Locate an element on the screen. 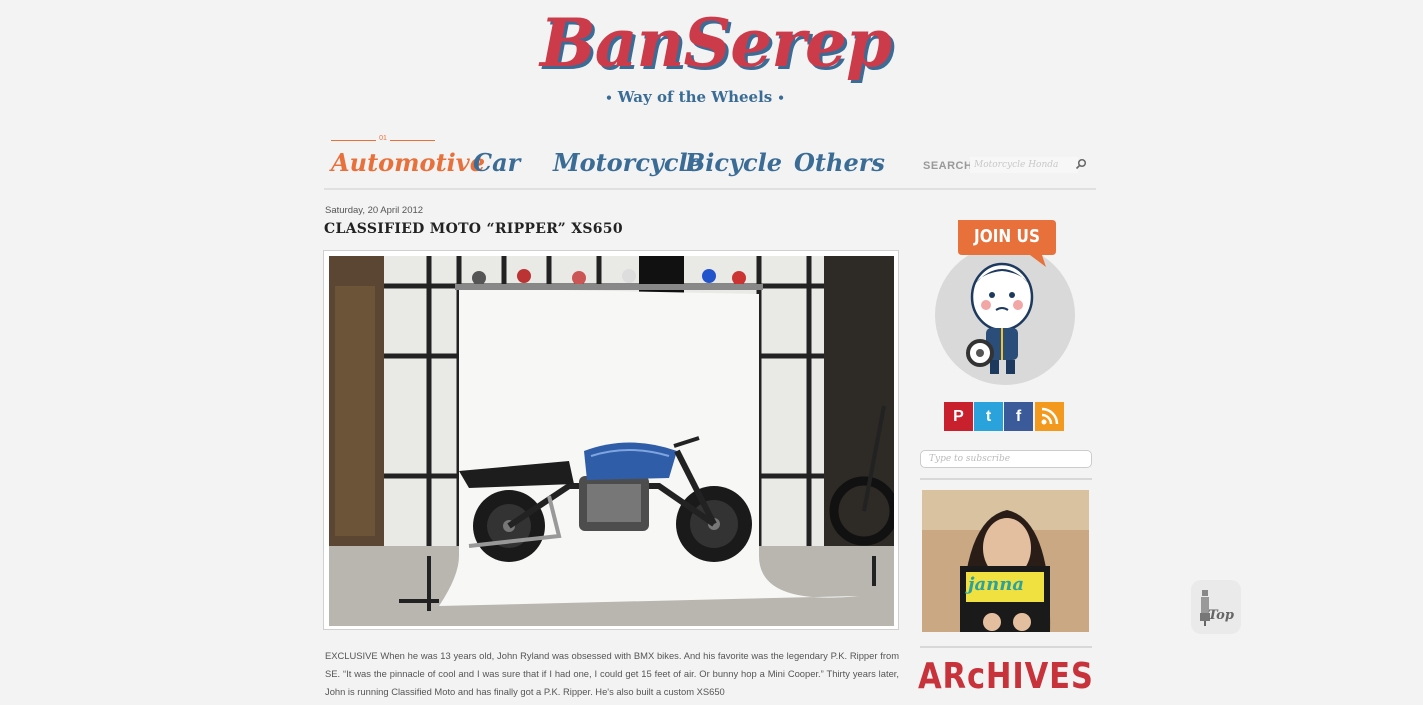 The height and width of the screenshot is (705, 1423). spark-plug-icon is located at coordinates (1205, 608).